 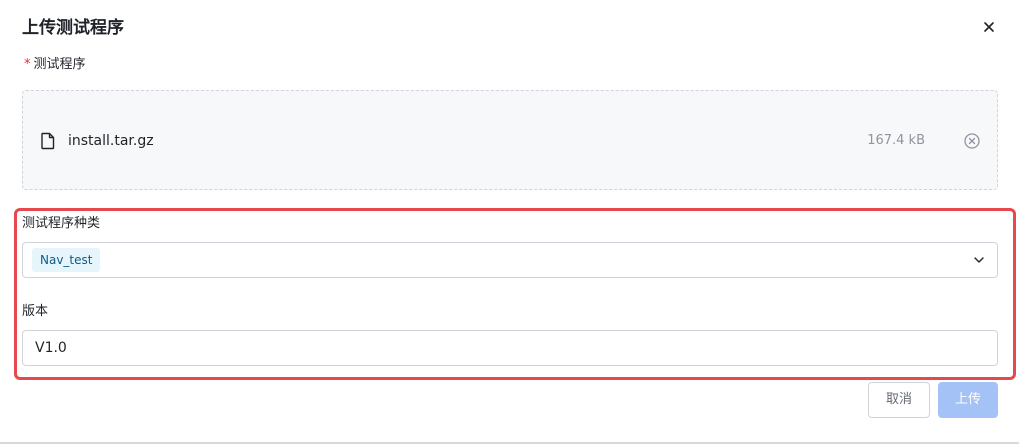 I want to click on dialog-title: 上传测试程序, so click(x=73, y=28).